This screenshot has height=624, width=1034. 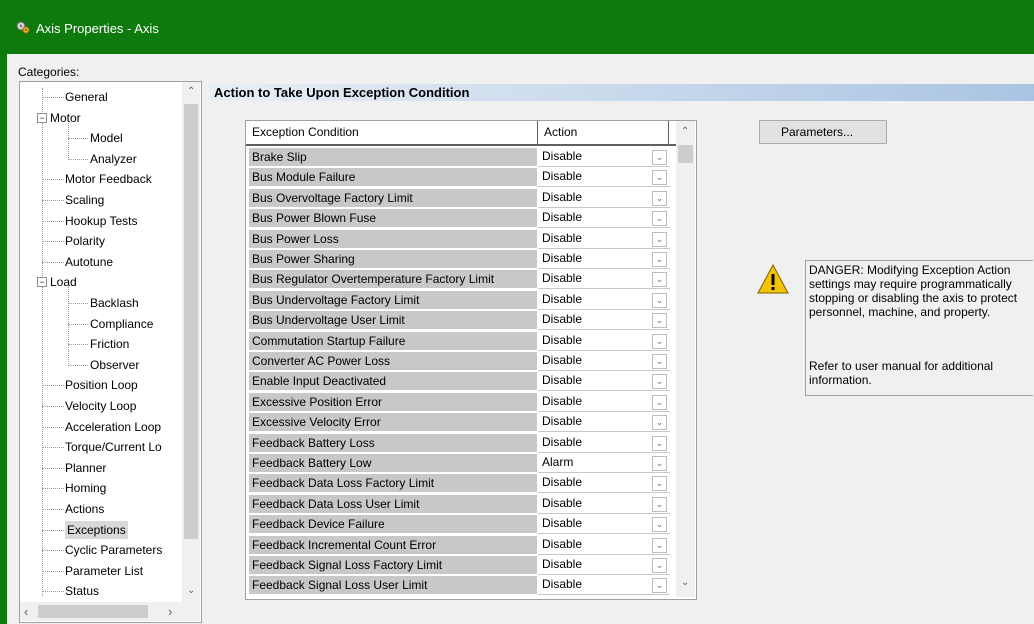 What do you see at coordinates (191, 321) in the screenshot?
I see `tree-vscroll-thumb` at bounding box center [191, 321].